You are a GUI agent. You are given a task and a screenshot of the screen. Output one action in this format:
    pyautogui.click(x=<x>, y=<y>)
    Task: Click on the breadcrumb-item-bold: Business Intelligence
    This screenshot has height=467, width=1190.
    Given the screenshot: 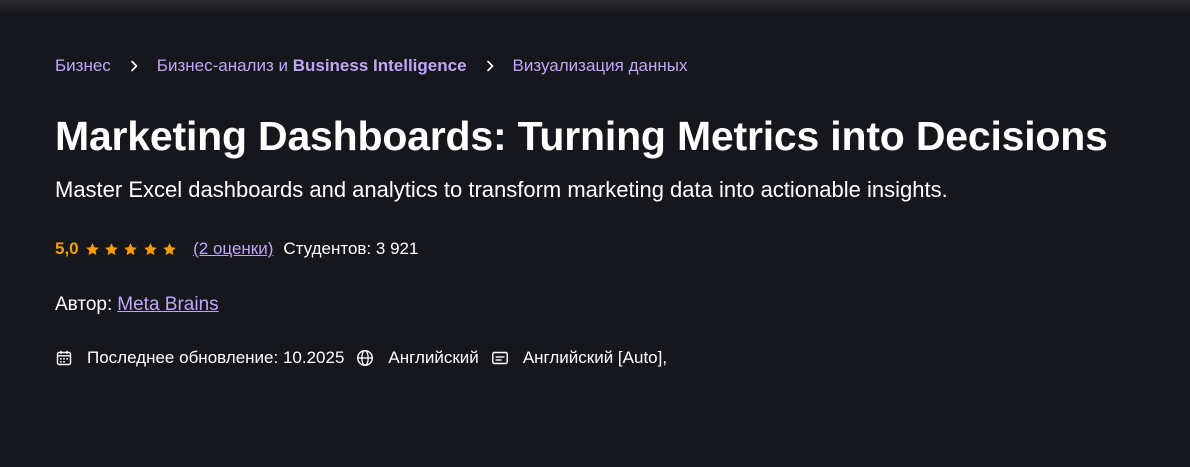 What is the action you would take?
    pyautogui.click(x=379, y=65)
    